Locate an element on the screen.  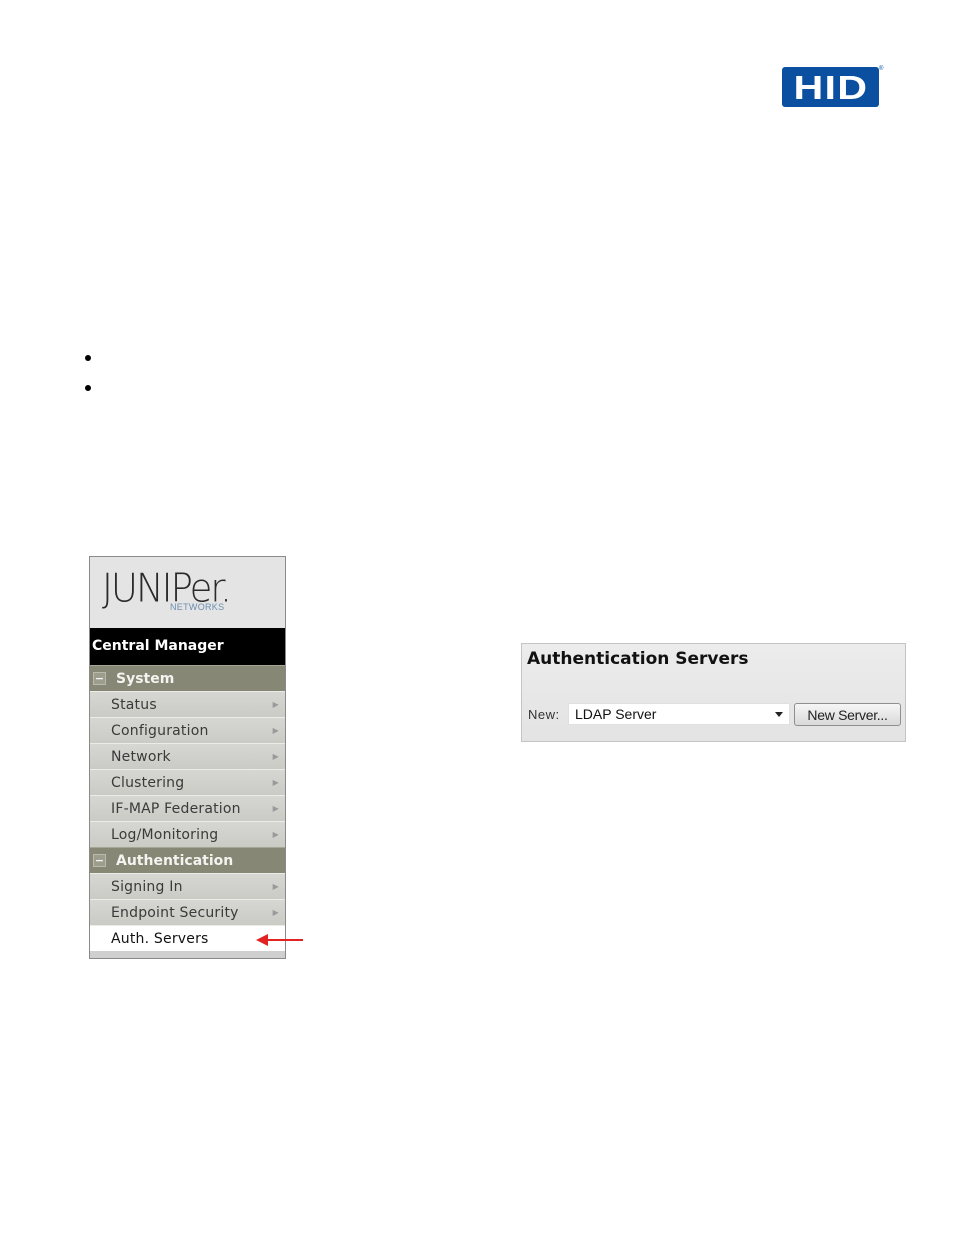
section-label: System is located at coordinates (145, 678).